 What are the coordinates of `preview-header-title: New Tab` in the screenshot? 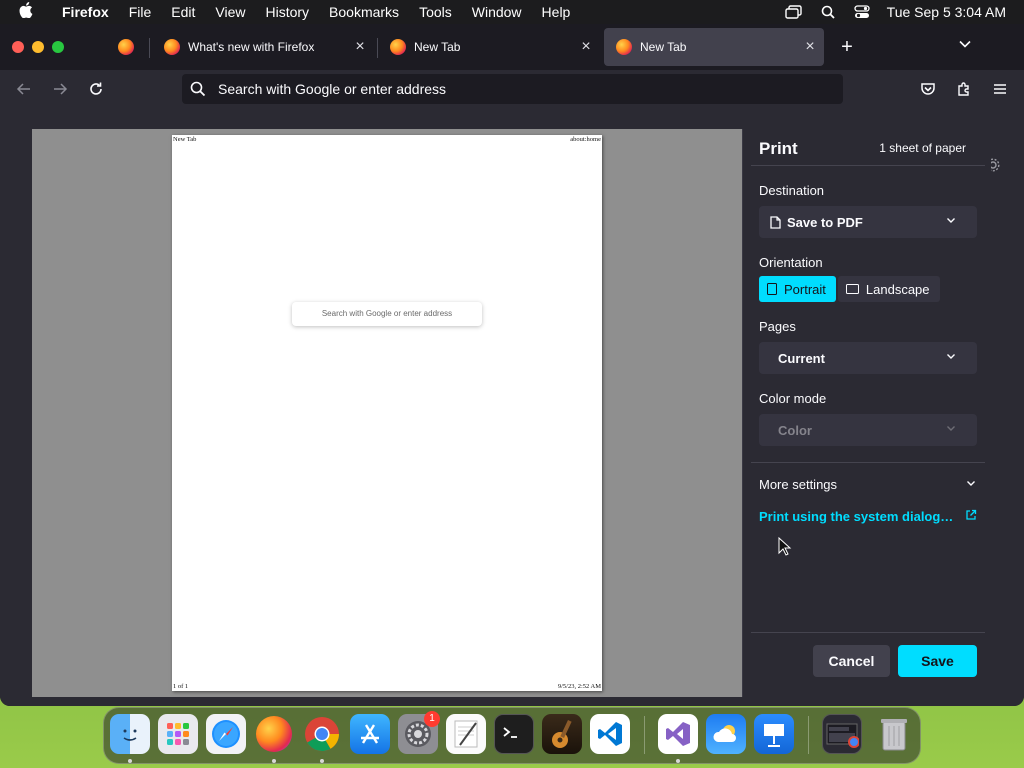 It's located at (185, 139).